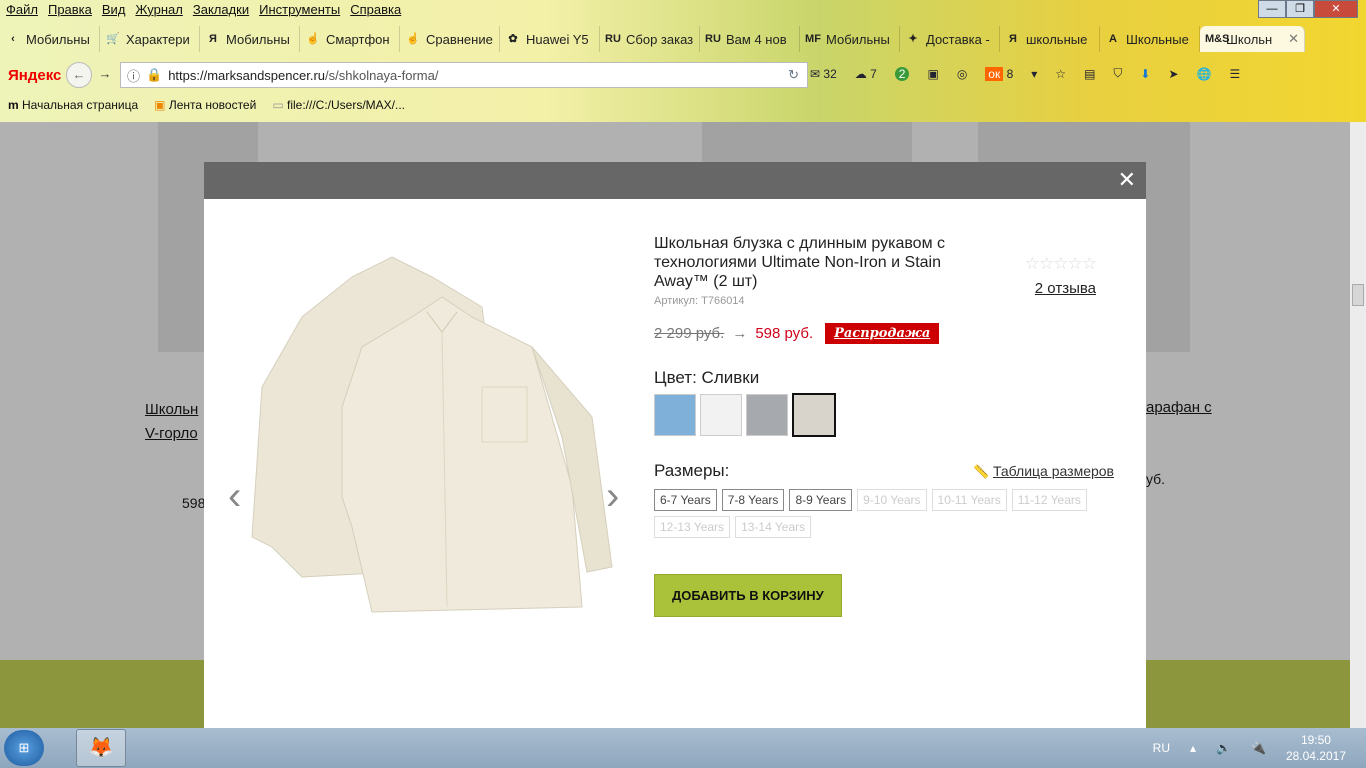  I want to click on bg-product-price: уб., so click(1156, 479).